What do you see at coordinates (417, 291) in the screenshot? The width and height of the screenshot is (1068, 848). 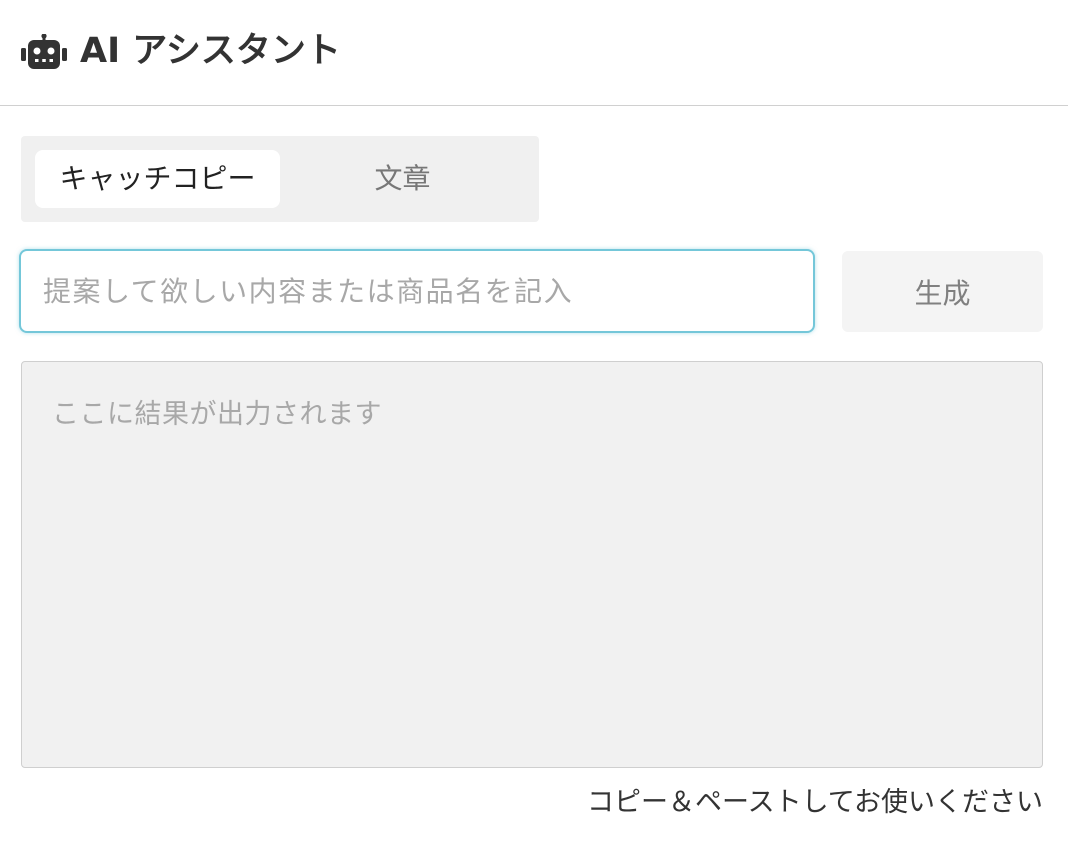 I see `prompt-input` at bounding box center [417, 291].